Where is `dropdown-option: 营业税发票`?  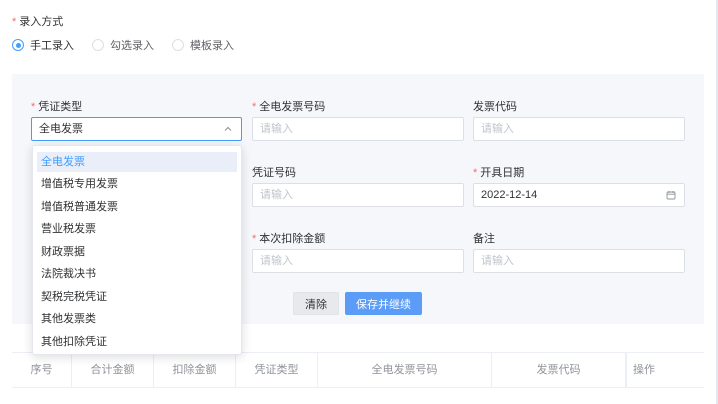 dropdown-option: 营业税发票 is located at coordinates (137, 229).